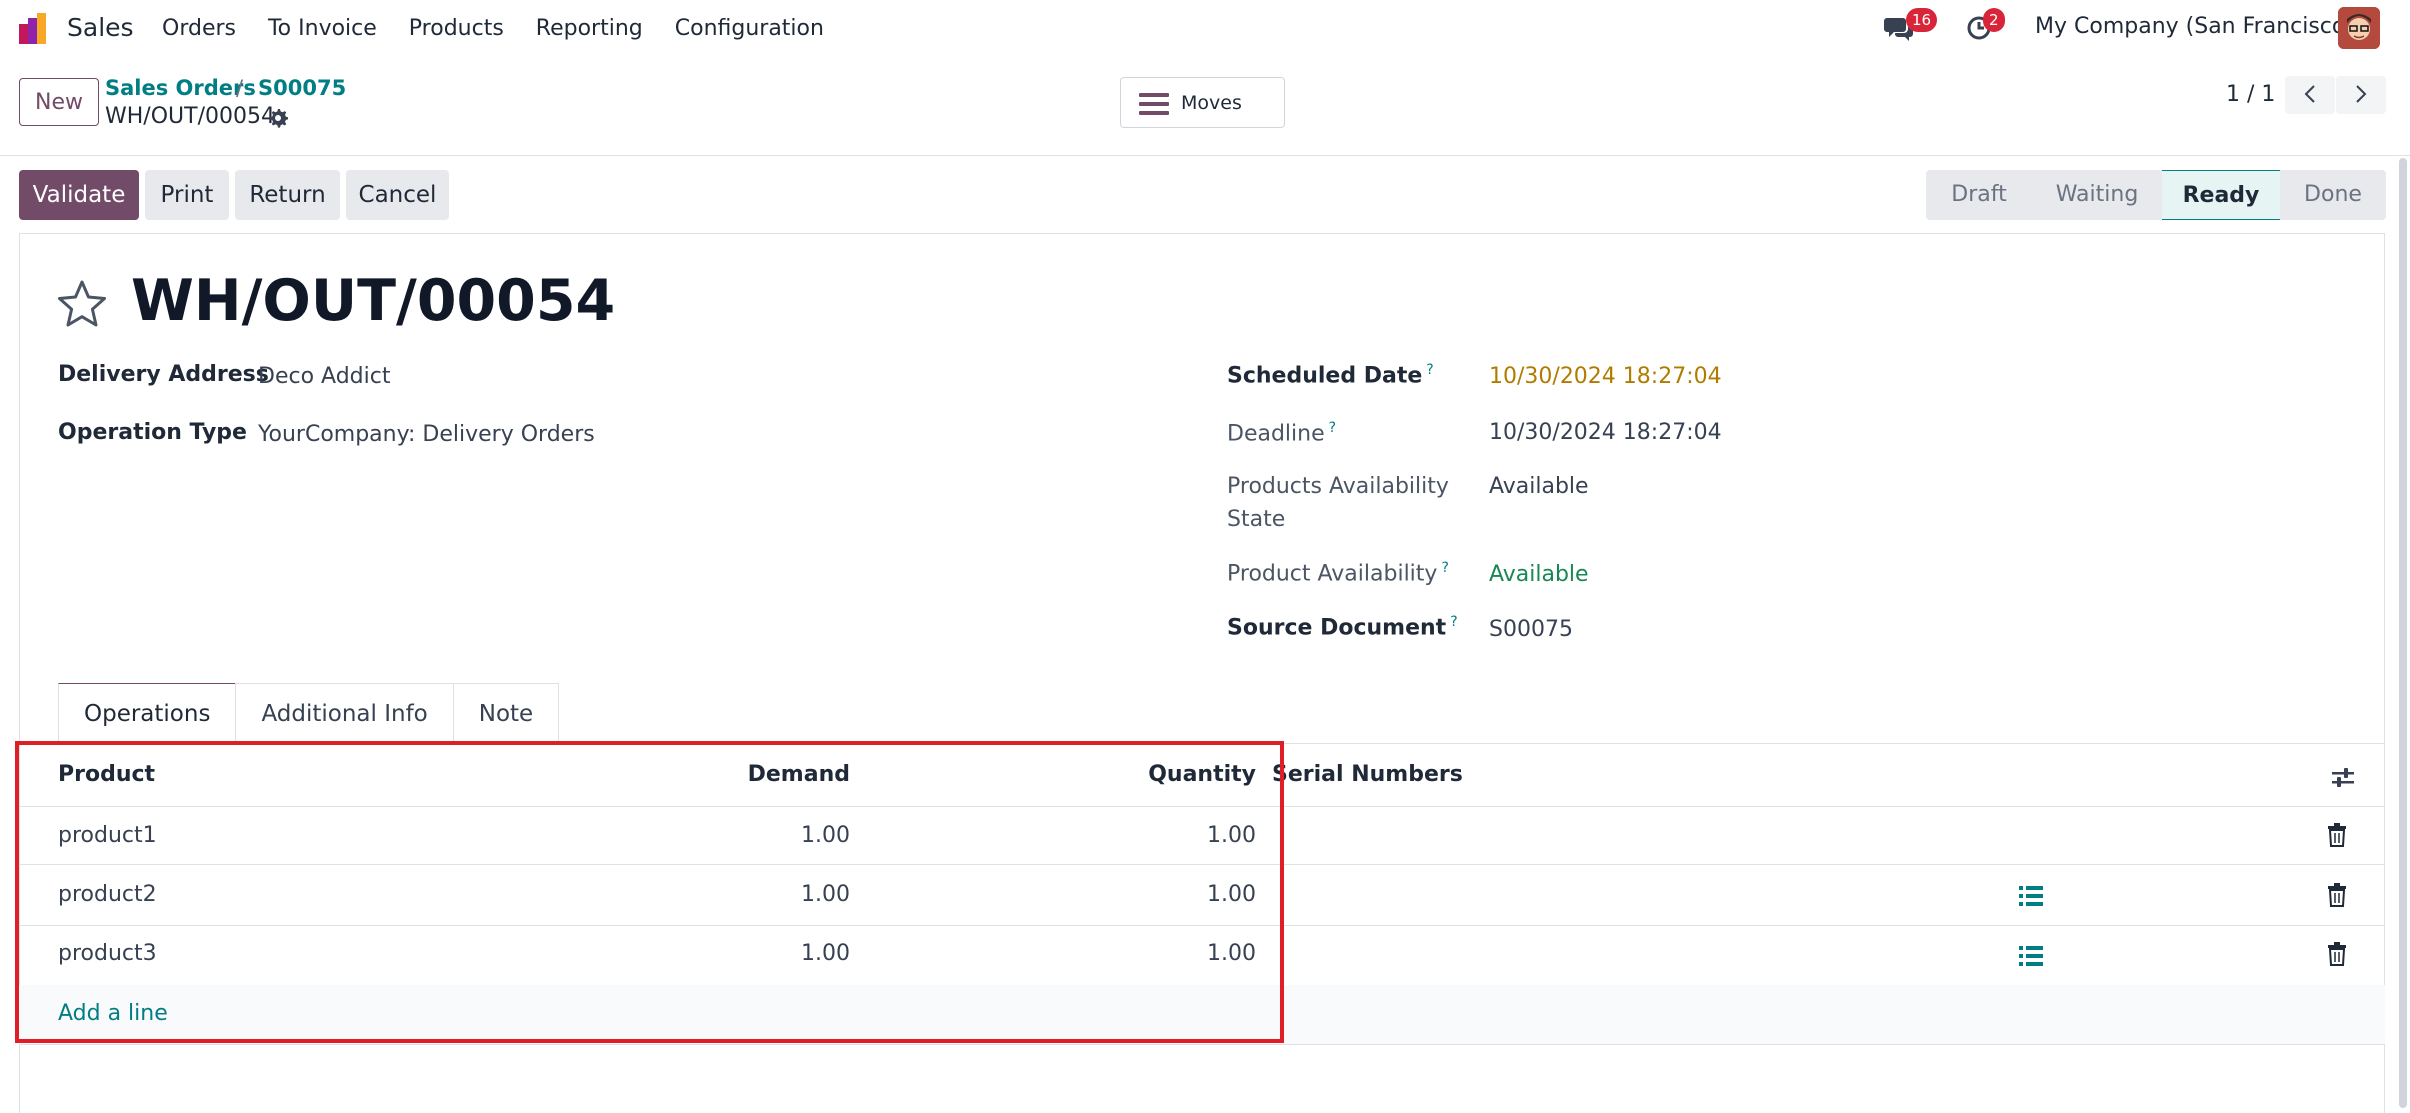 The width and height of the screenshot is (2410, 1113). Describe the element at coordinates (2343, 778) in the screenshot. I see `column-settings-icon` at that location.